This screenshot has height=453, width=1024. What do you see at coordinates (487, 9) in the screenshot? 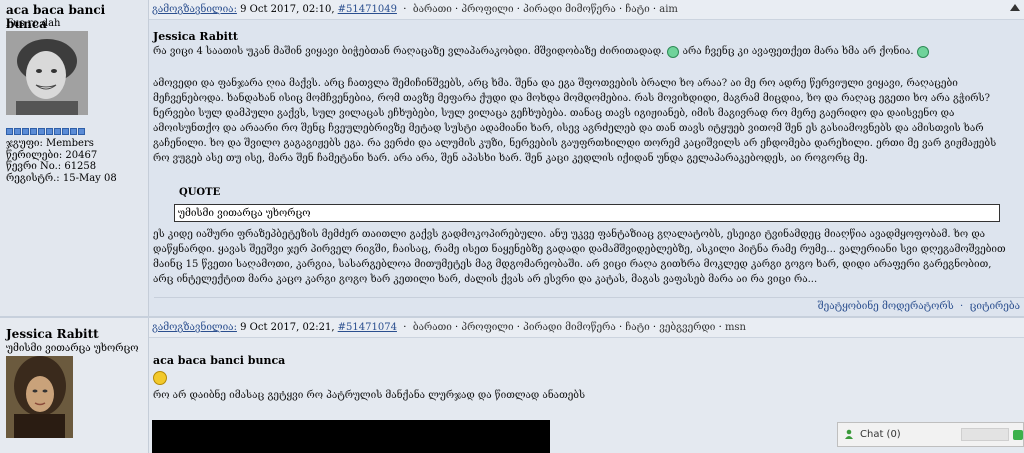
I see `post-1-profile-link: პროფილი` at bounding box center [487, 9].